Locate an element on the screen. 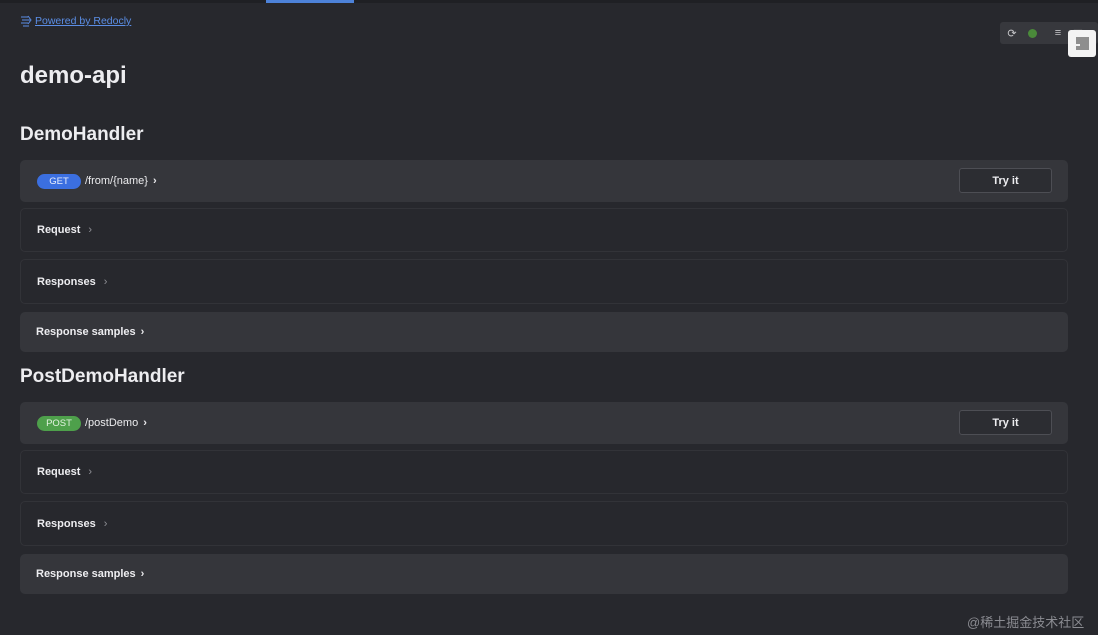 The image size is (1098, 635). powered-by-label: Powered by Redocly is located at coordinates (83, 21).